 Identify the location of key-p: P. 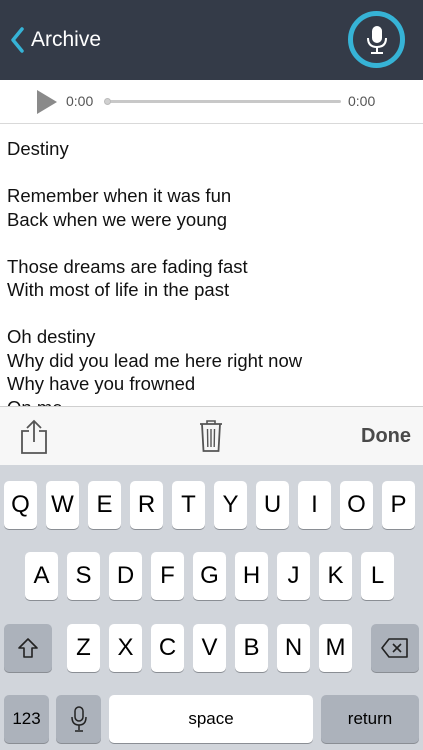
(398, 505).